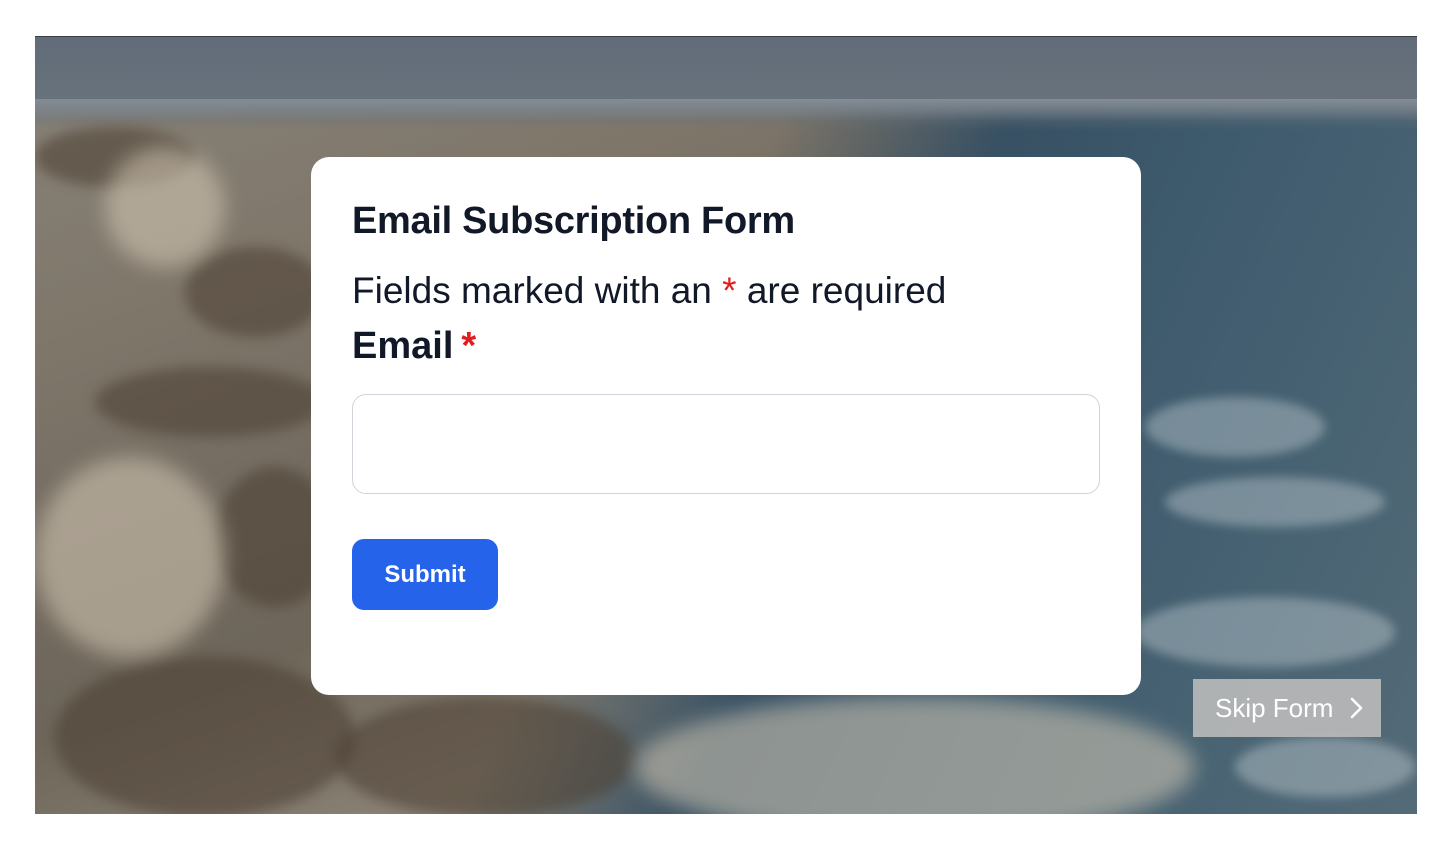 Image resolution: width=1456 pixels, height=850 pixels. Describe the element at coordinates (726, 110) in the screenshot. I see `horizon-haze` at that location.